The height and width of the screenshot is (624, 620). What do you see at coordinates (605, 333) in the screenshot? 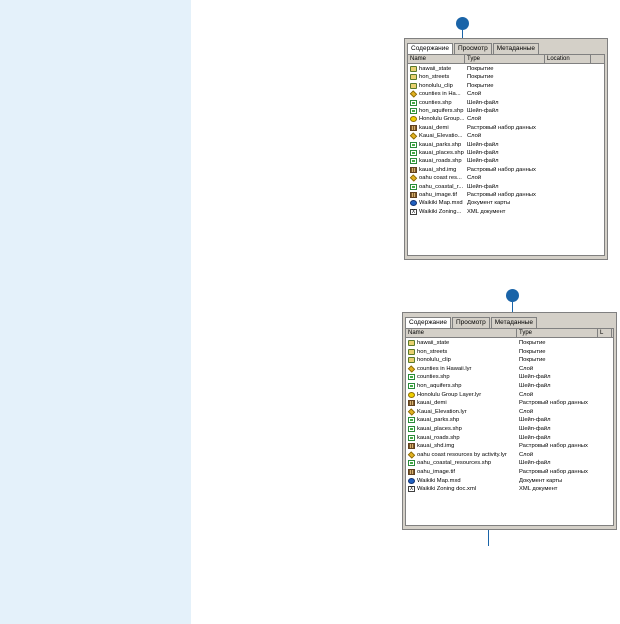
I see `column-header-location: L` at bounding box center [605, 333].